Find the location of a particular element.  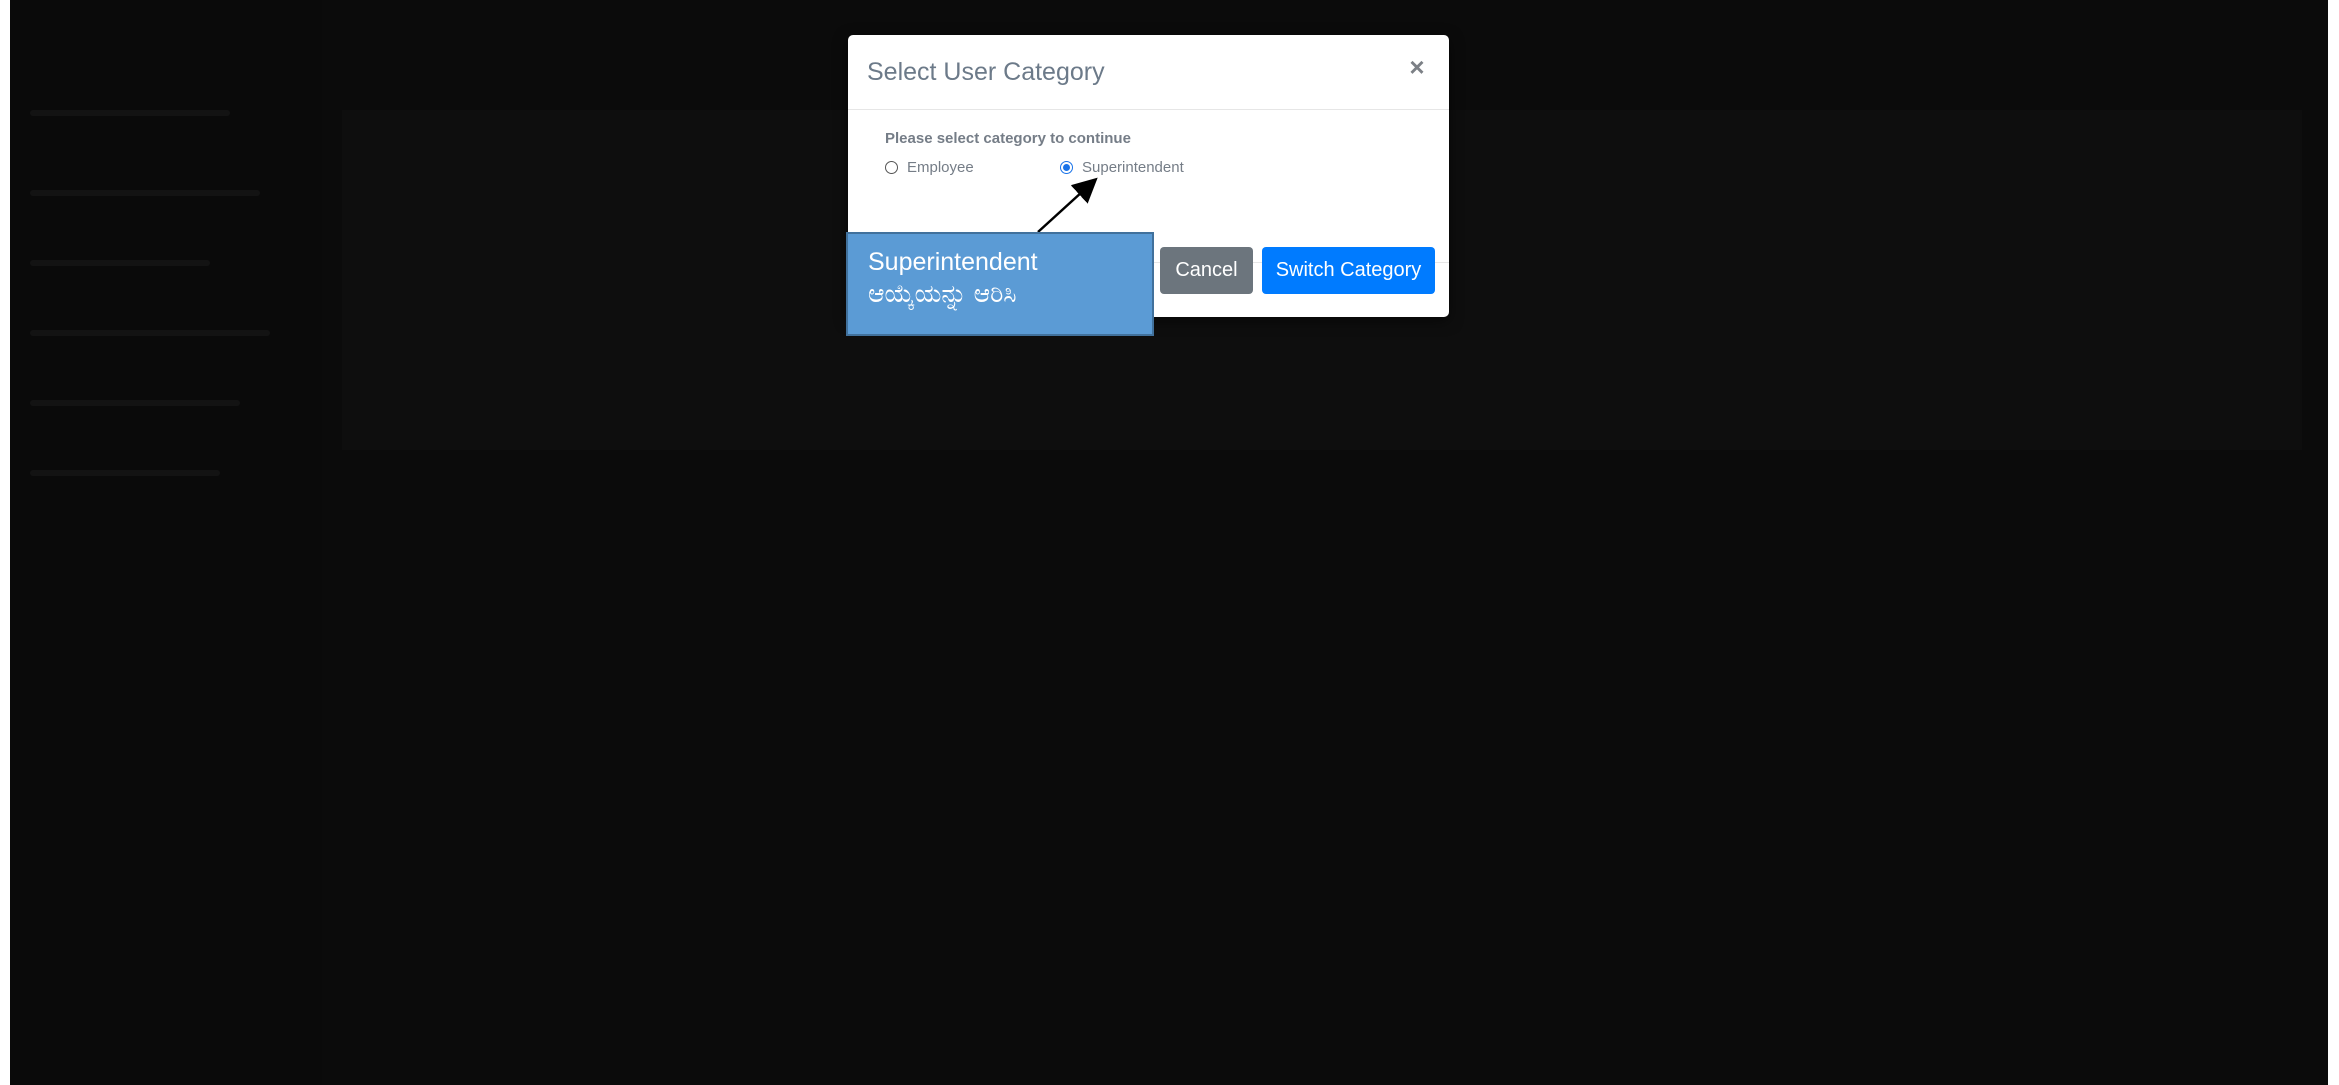

option-employee: Employee is located at coordinates (929, 167).